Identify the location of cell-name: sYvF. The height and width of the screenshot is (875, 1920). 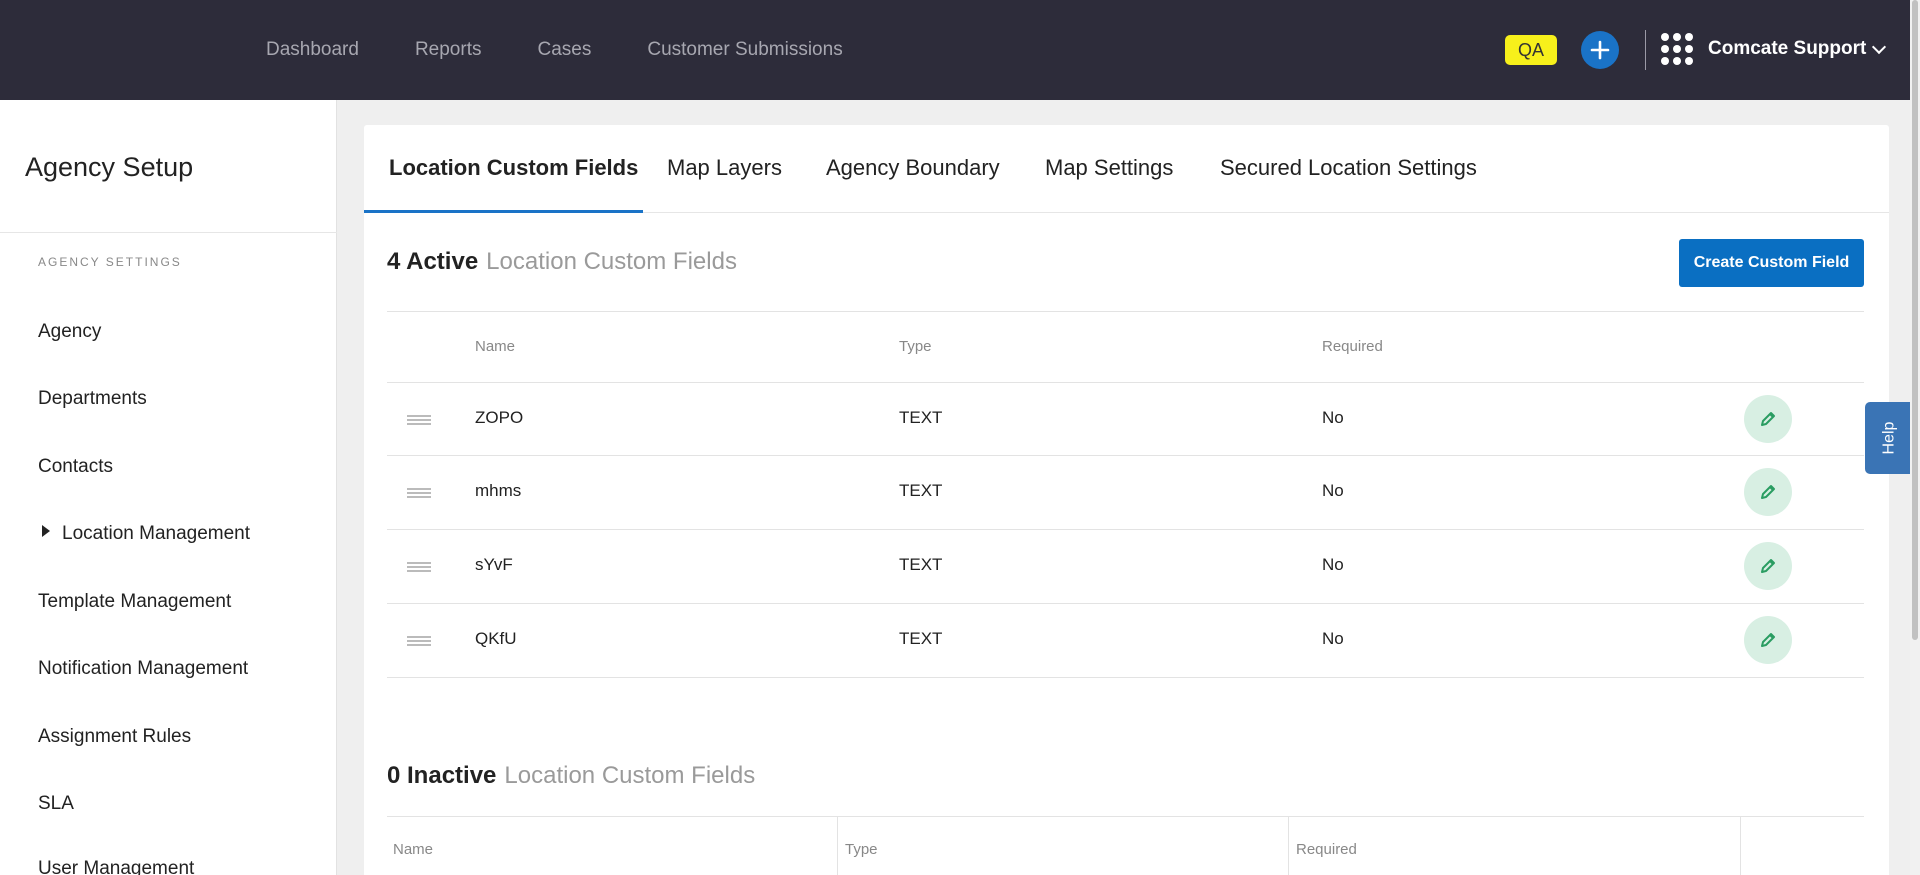
(494, 564).